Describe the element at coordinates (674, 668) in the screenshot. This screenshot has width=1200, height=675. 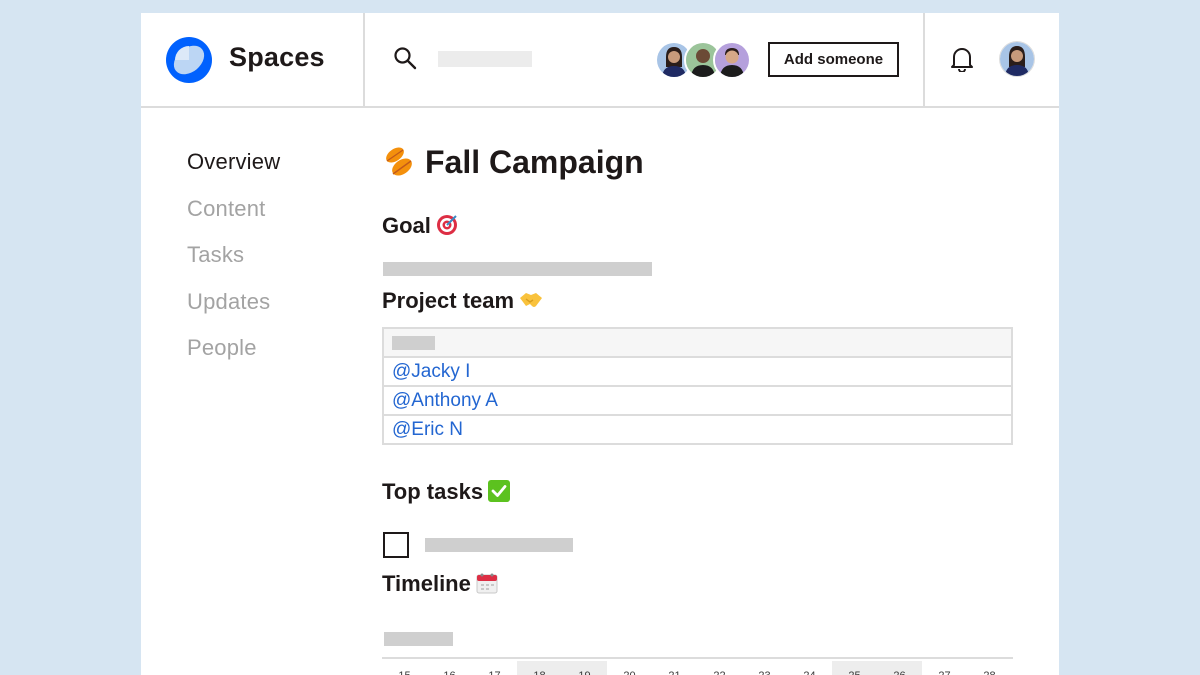
I see `timeline-day: 21` at that location.